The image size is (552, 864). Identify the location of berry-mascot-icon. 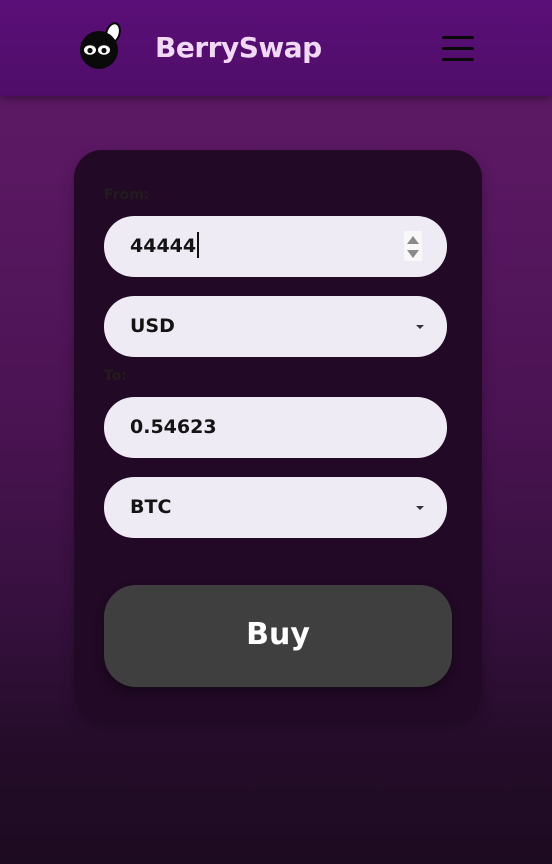
(102, 46).